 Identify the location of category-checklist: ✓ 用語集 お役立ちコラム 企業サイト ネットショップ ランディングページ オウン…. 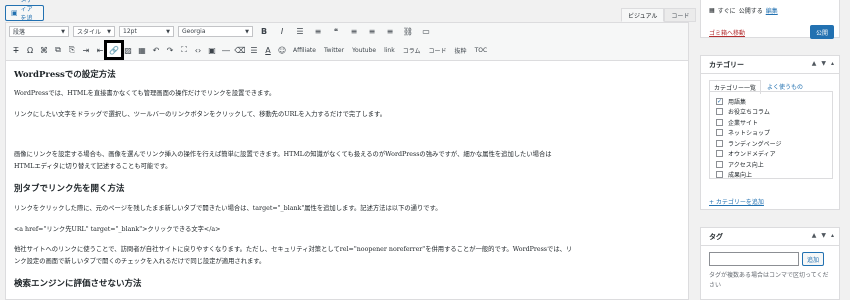
(771, 135).